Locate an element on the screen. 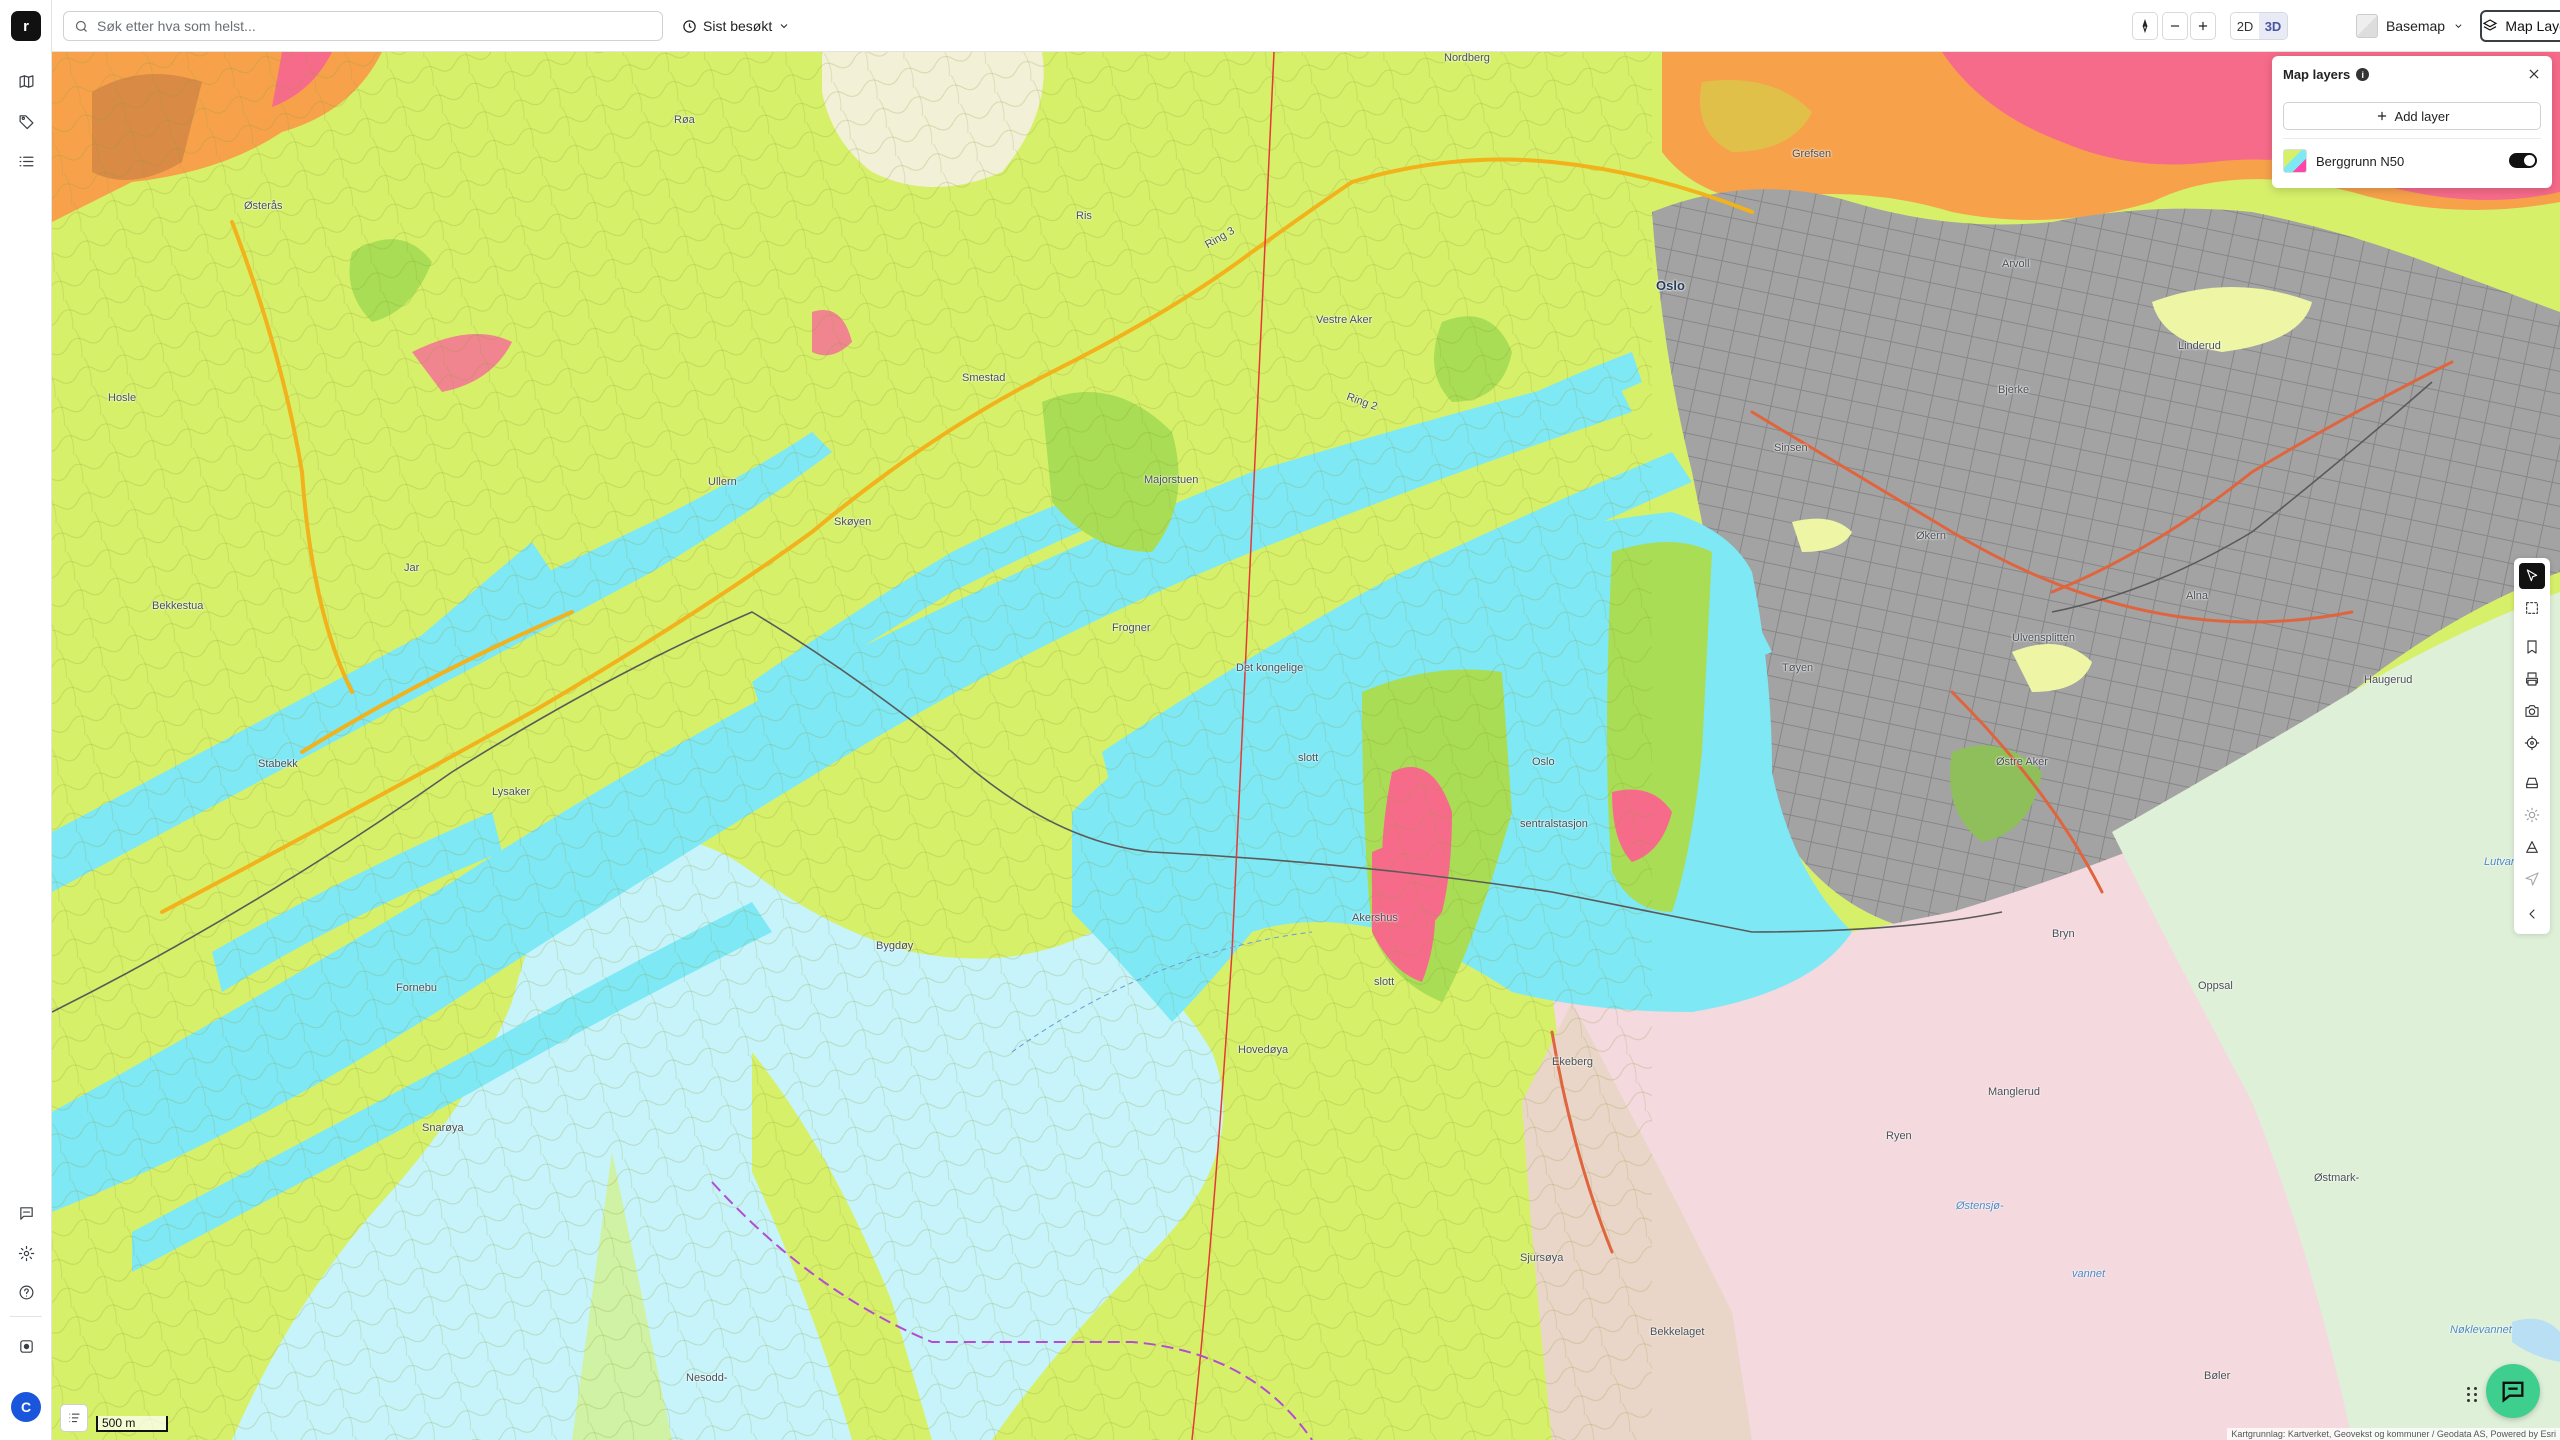  printer-icon is located at coordinates (2532, 679).